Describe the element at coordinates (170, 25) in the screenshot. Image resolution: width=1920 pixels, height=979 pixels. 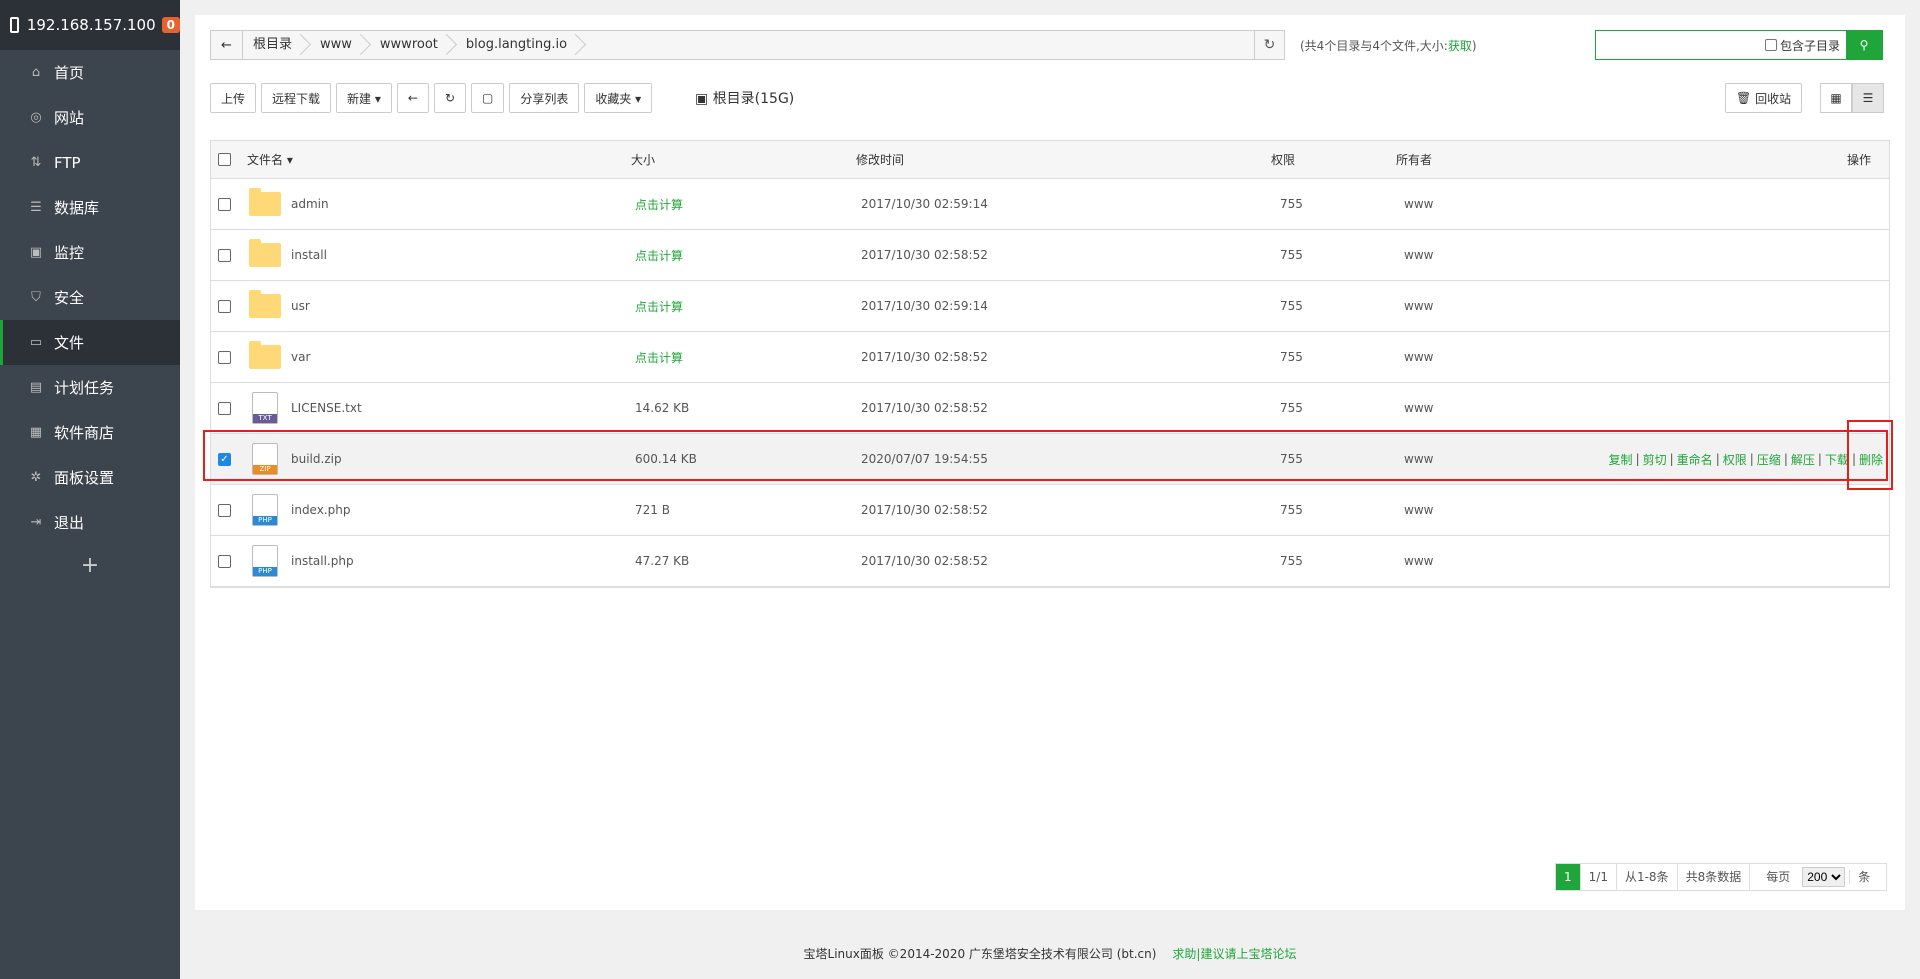
I see `notification-badge: 0` at that location.